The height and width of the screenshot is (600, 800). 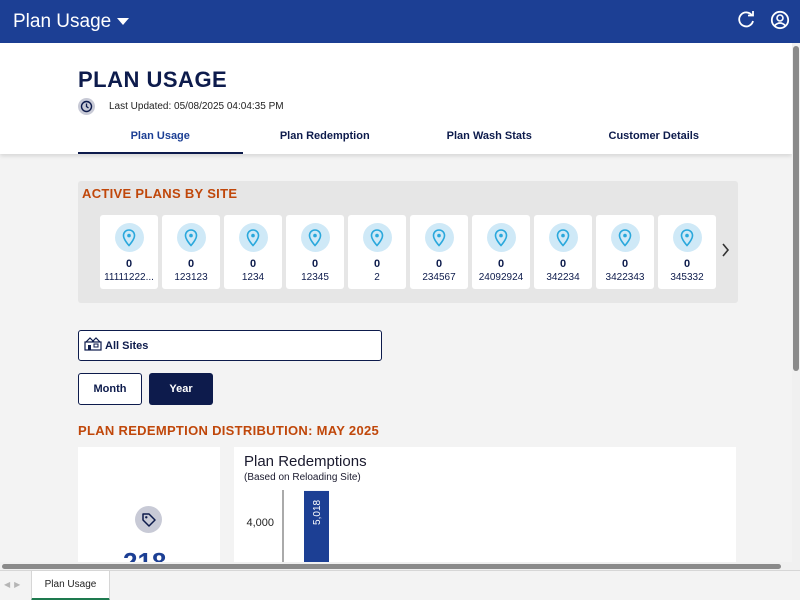 I want to click on bar-data-label: 5,018, so click(x=317, y=511).